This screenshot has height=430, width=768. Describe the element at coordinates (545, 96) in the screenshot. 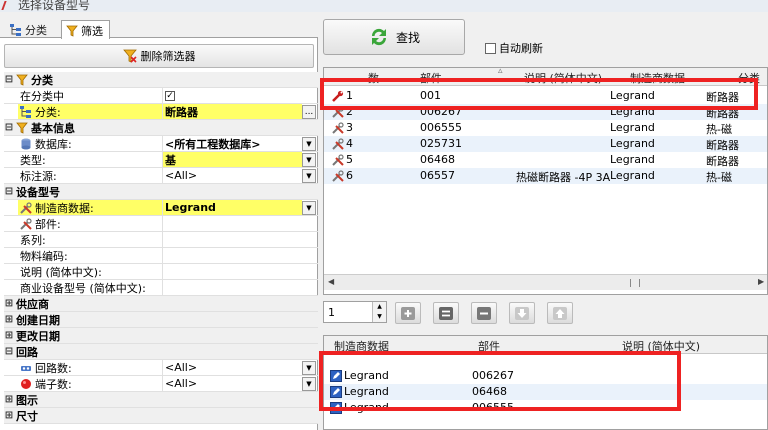

I see `table-row: 1 001 Legrand 断路器` at that location.